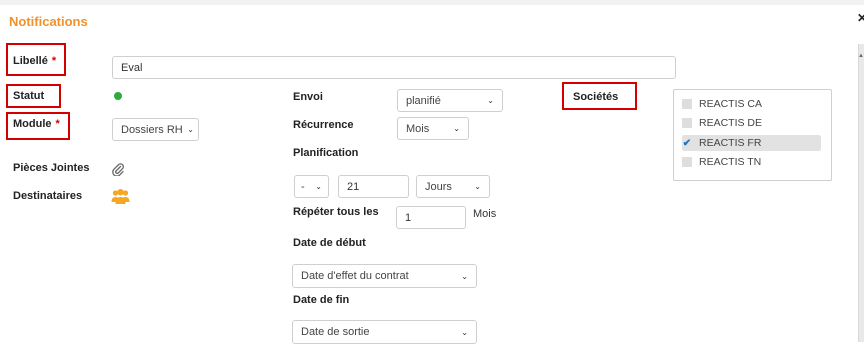 Image resolution: width=864 pixels, height=344 pixels. What do you see at coordinates (423, 100) in the screenshot?
I see `envoi-select-value: planifié` at bounding box center [423, 100].